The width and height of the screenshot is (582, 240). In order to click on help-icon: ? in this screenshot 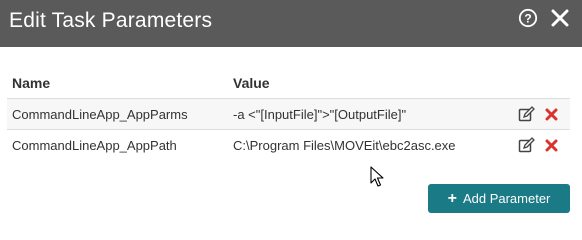, I will do `click(528, 18)`.